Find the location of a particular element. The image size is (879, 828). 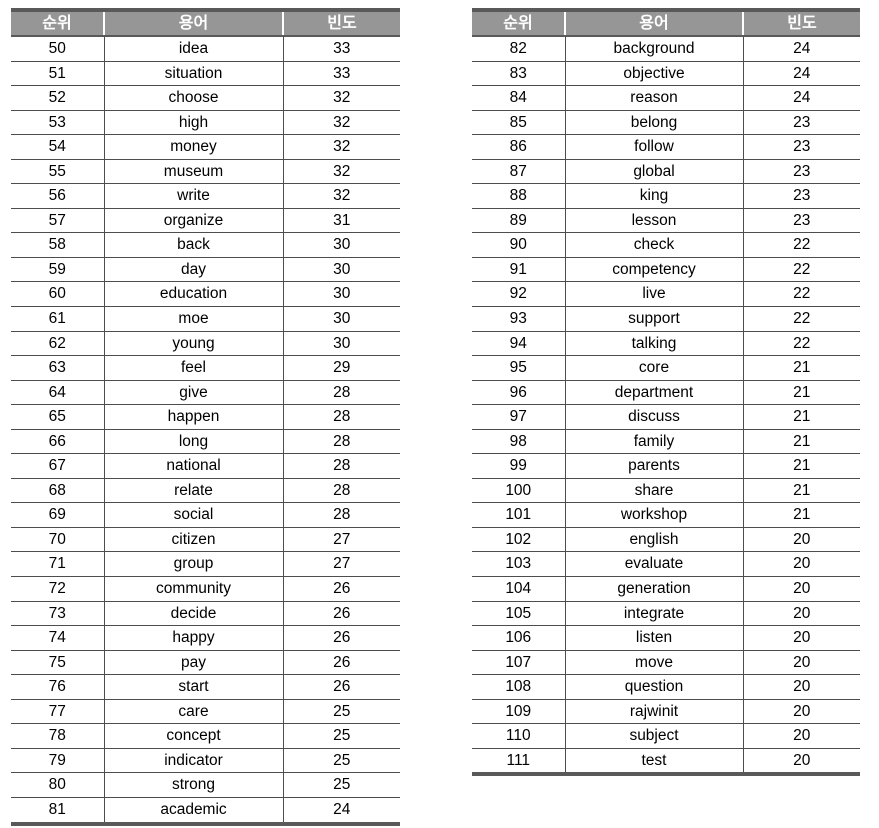

table-row: 53 high 32 is located at coordinates (205, 123).